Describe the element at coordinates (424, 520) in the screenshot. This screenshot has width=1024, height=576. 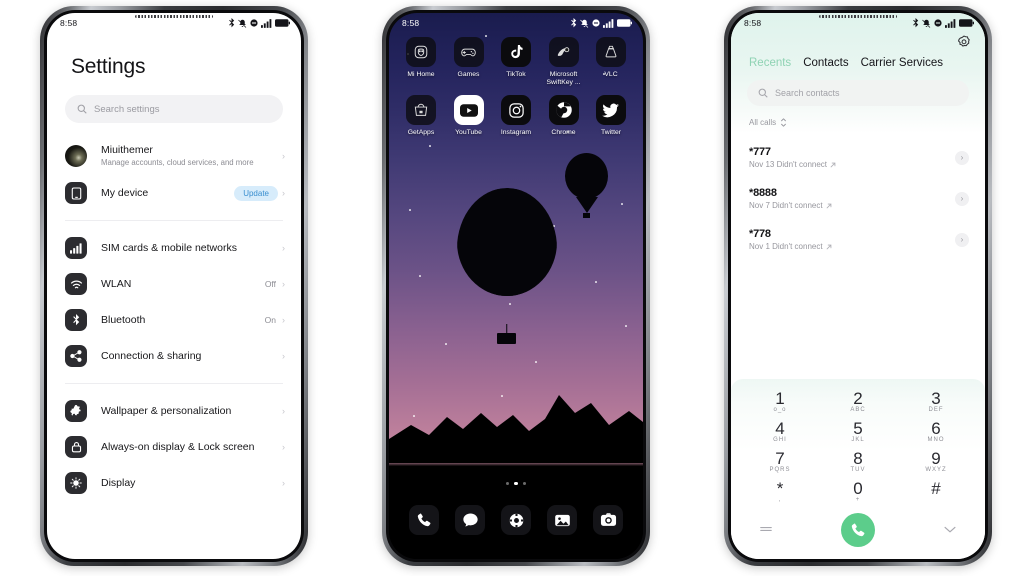
I see `phone-icon` at that location.